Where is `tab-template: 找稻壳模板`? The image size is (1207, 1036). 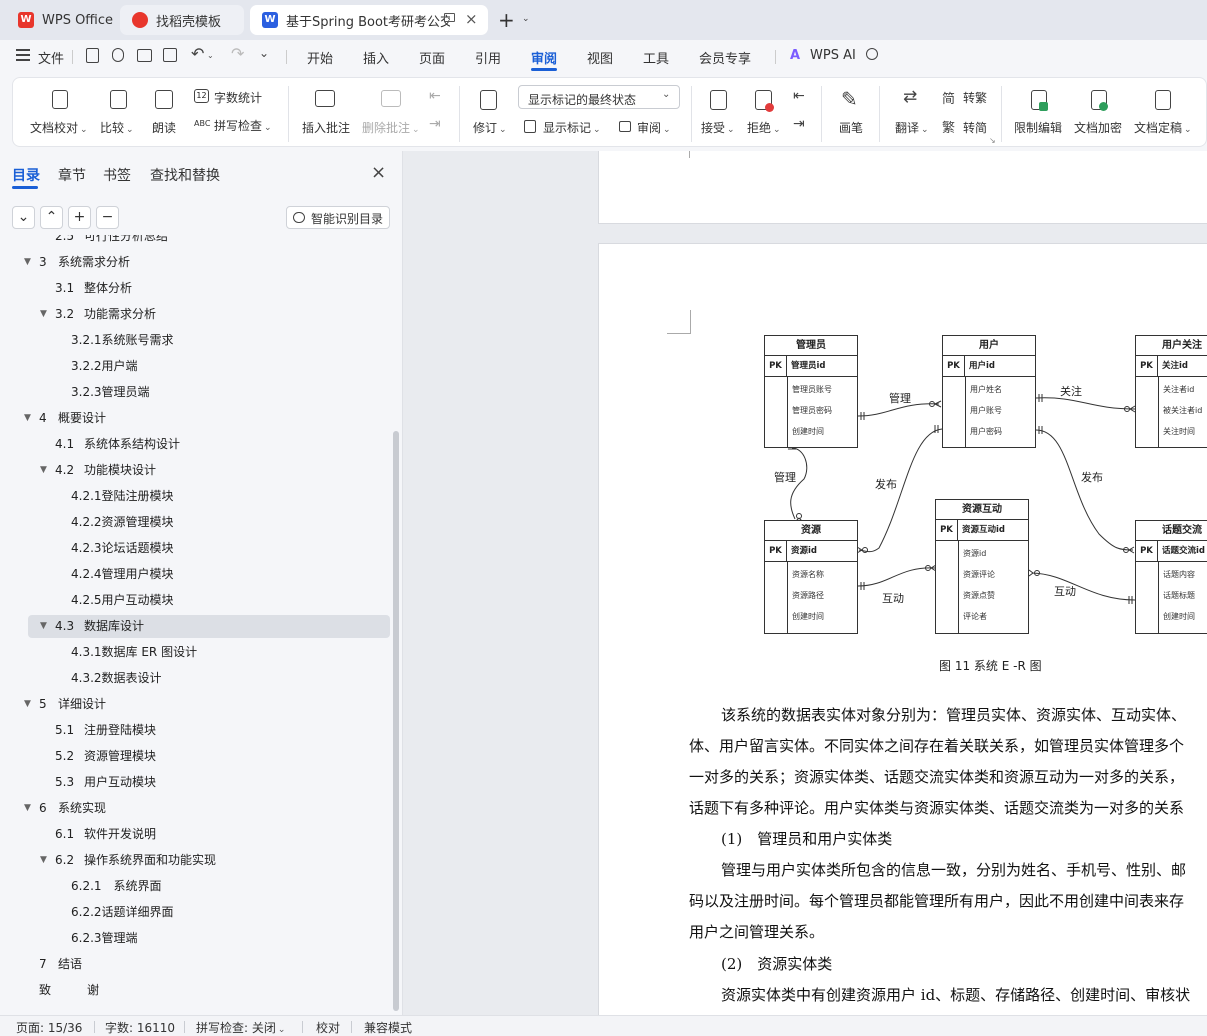
tab-template: 找稻壳模板 is located at coordinates (182, 20).